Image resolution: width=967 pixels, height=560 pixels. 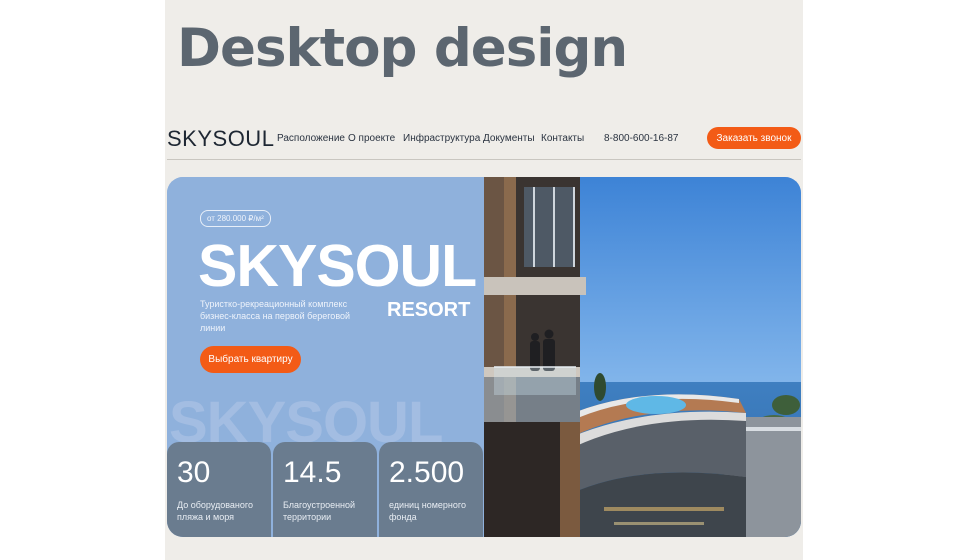 I want to click on nav-item-contacts: Контакты, so click(x=562, y=138).